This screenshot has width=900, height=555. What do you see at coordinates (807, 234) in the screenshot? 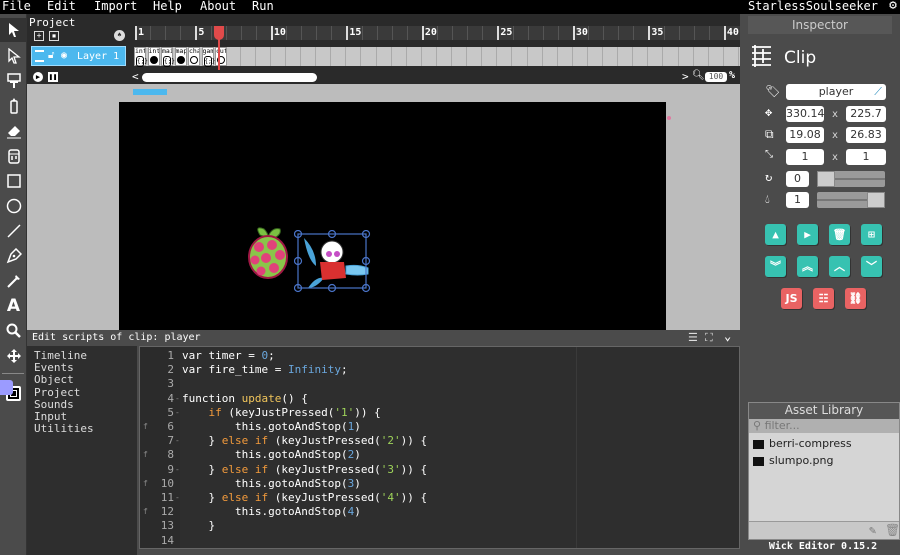
I see `flip-vertical-button: ▶` at bounding box center [807, 234].